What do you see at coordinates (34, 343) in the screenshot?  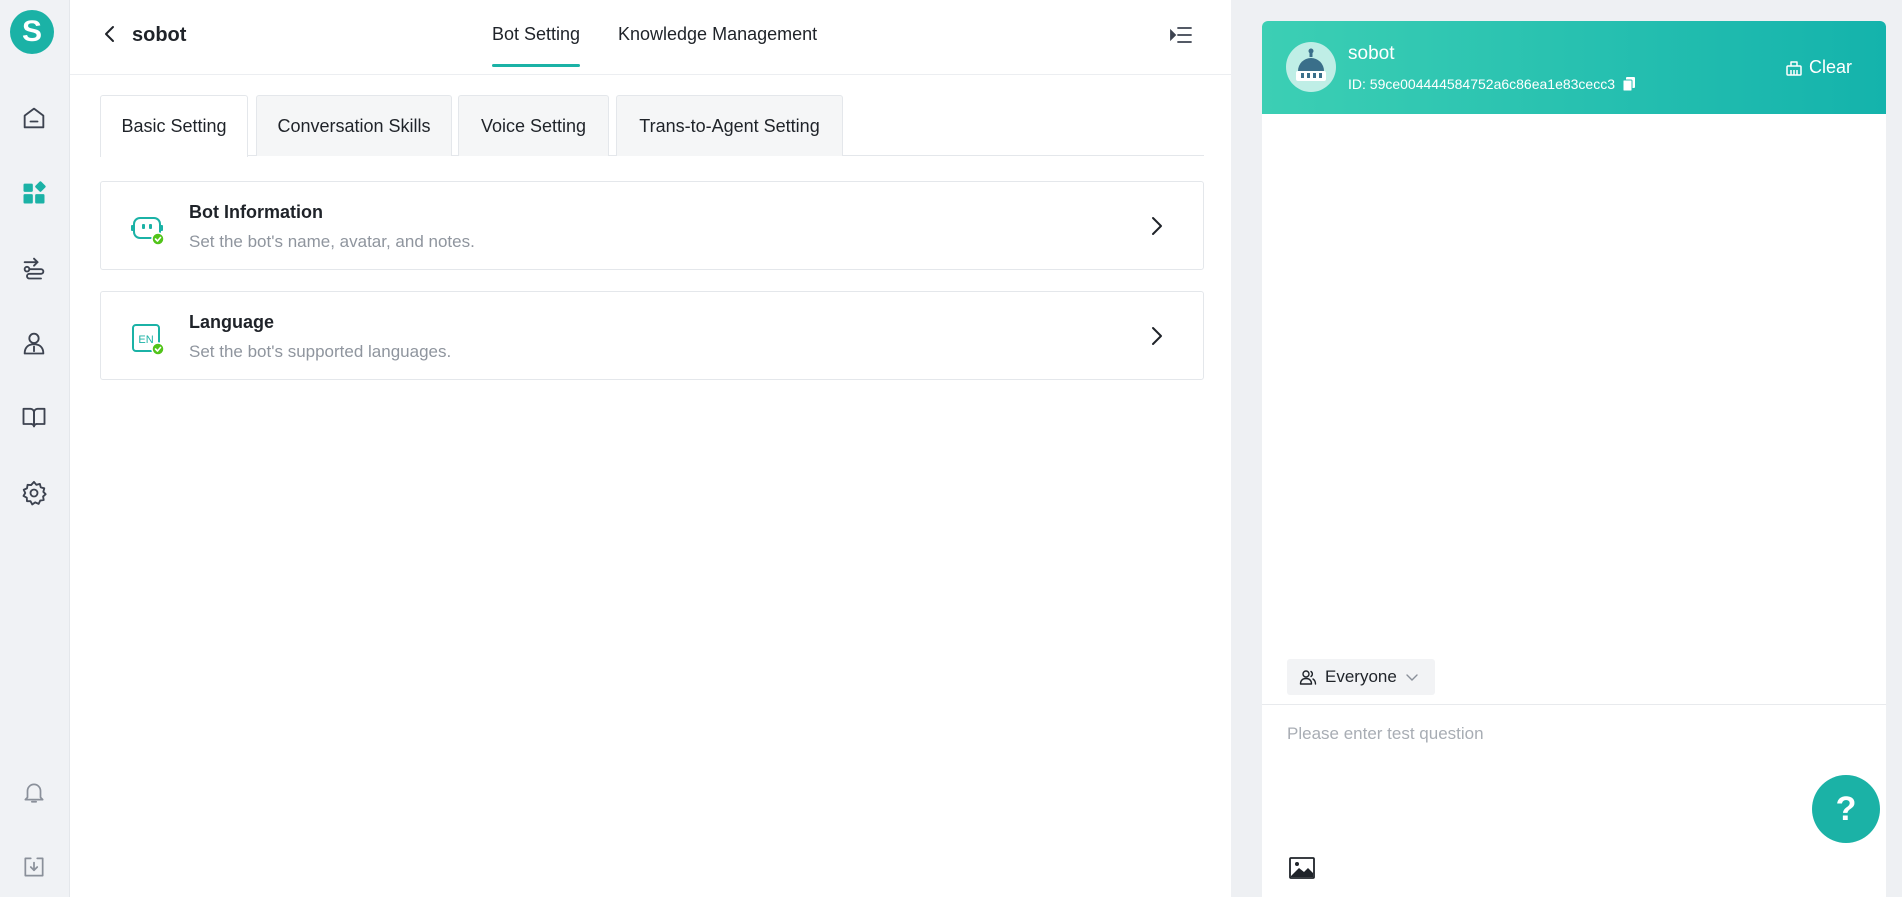 I see `user-icon` at bounding box center [34, 343].